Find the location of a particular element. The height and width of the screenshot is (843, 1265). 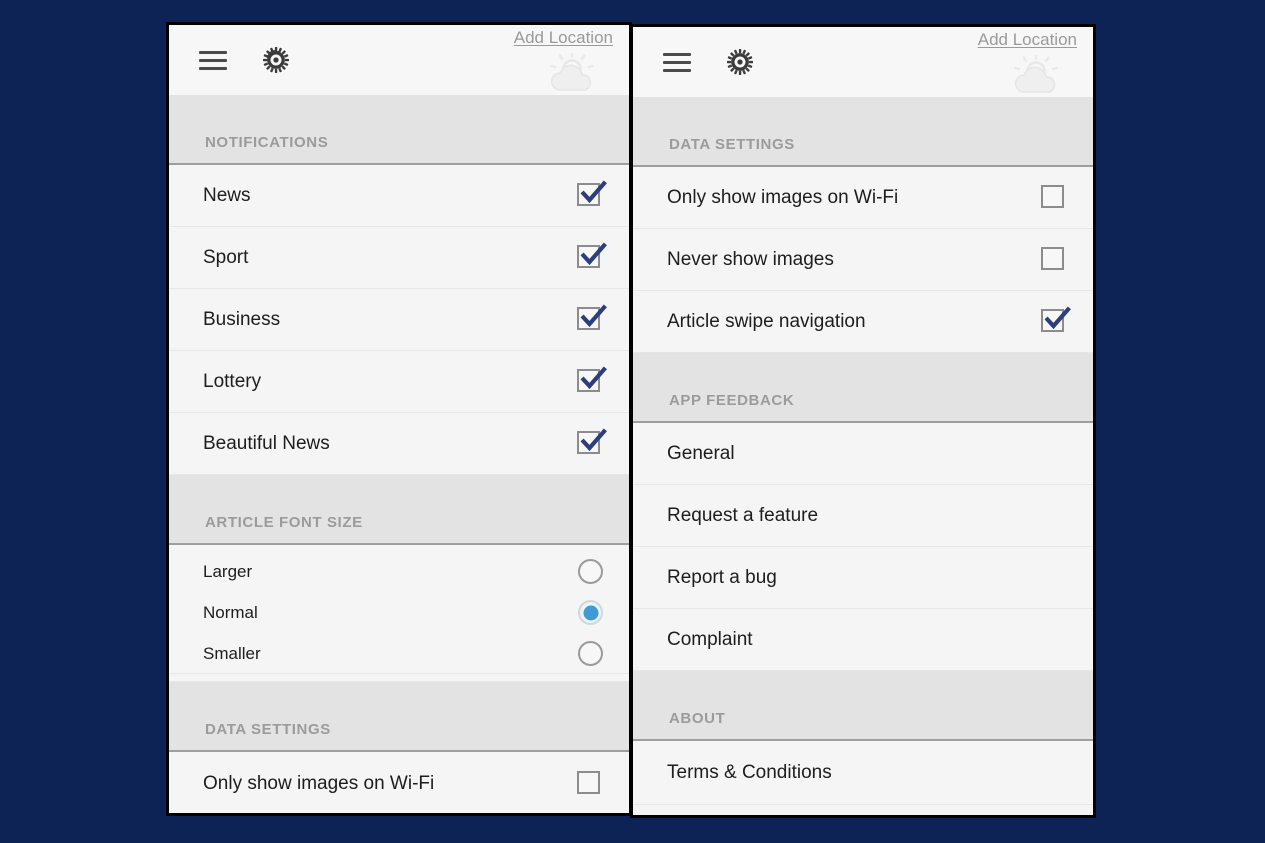

checkbox-sport is located at coordinates (592, 256).